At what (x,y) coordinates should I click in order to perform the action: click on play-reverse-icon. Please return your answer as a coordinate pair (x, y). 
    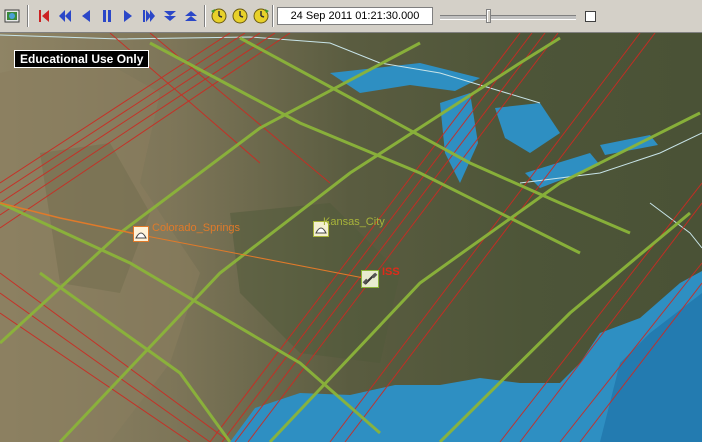
    Looking at the image, I should click on (86, 16).